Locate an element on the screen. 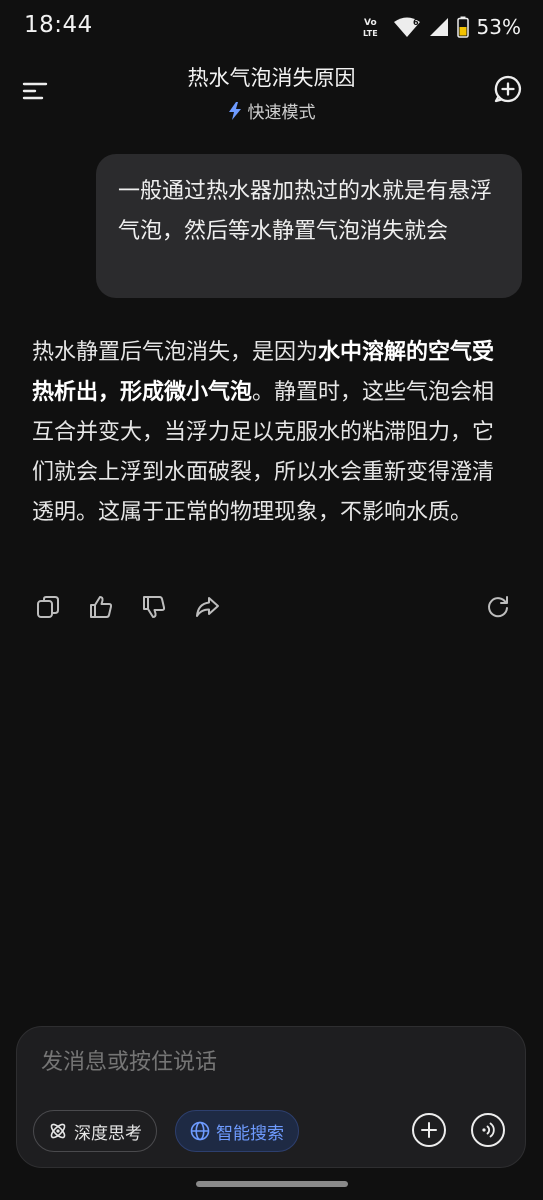  mode-indicator: 快速模式 is located at coordinates (271, 110).